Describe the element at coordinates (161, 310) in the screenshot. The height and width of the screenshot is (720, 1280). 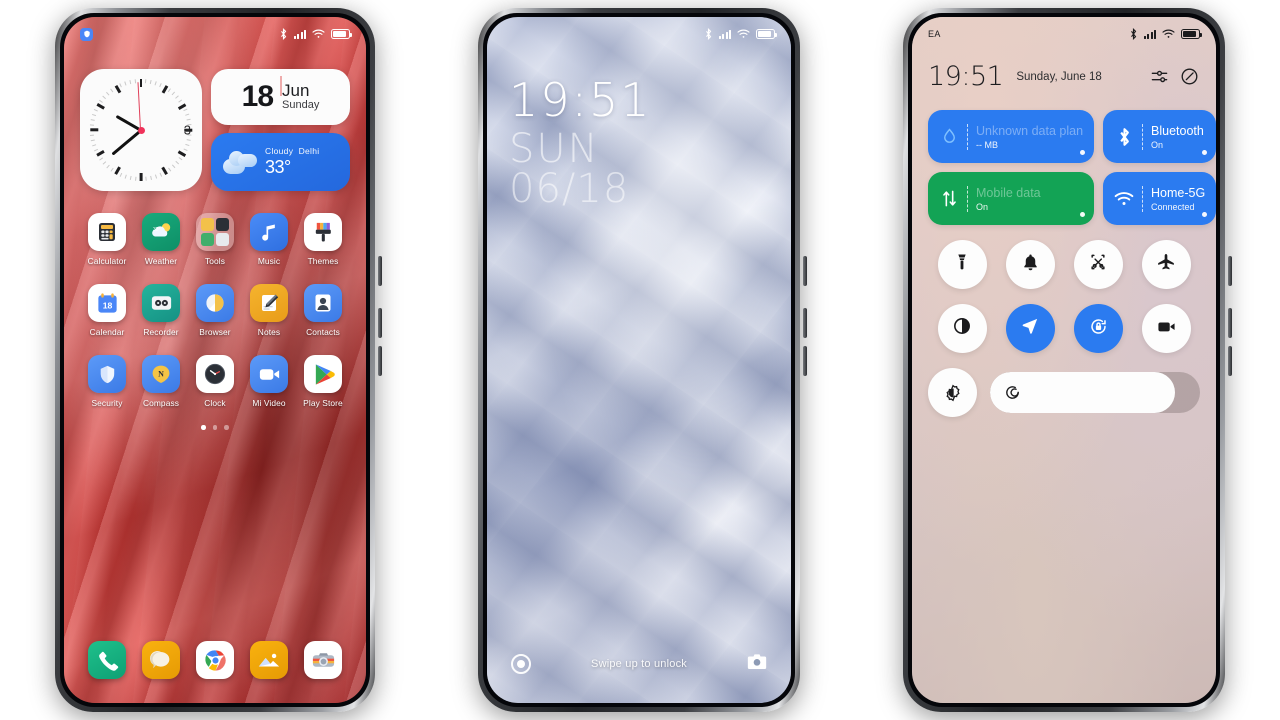
I see `app-recorder: Recorder` at that location.